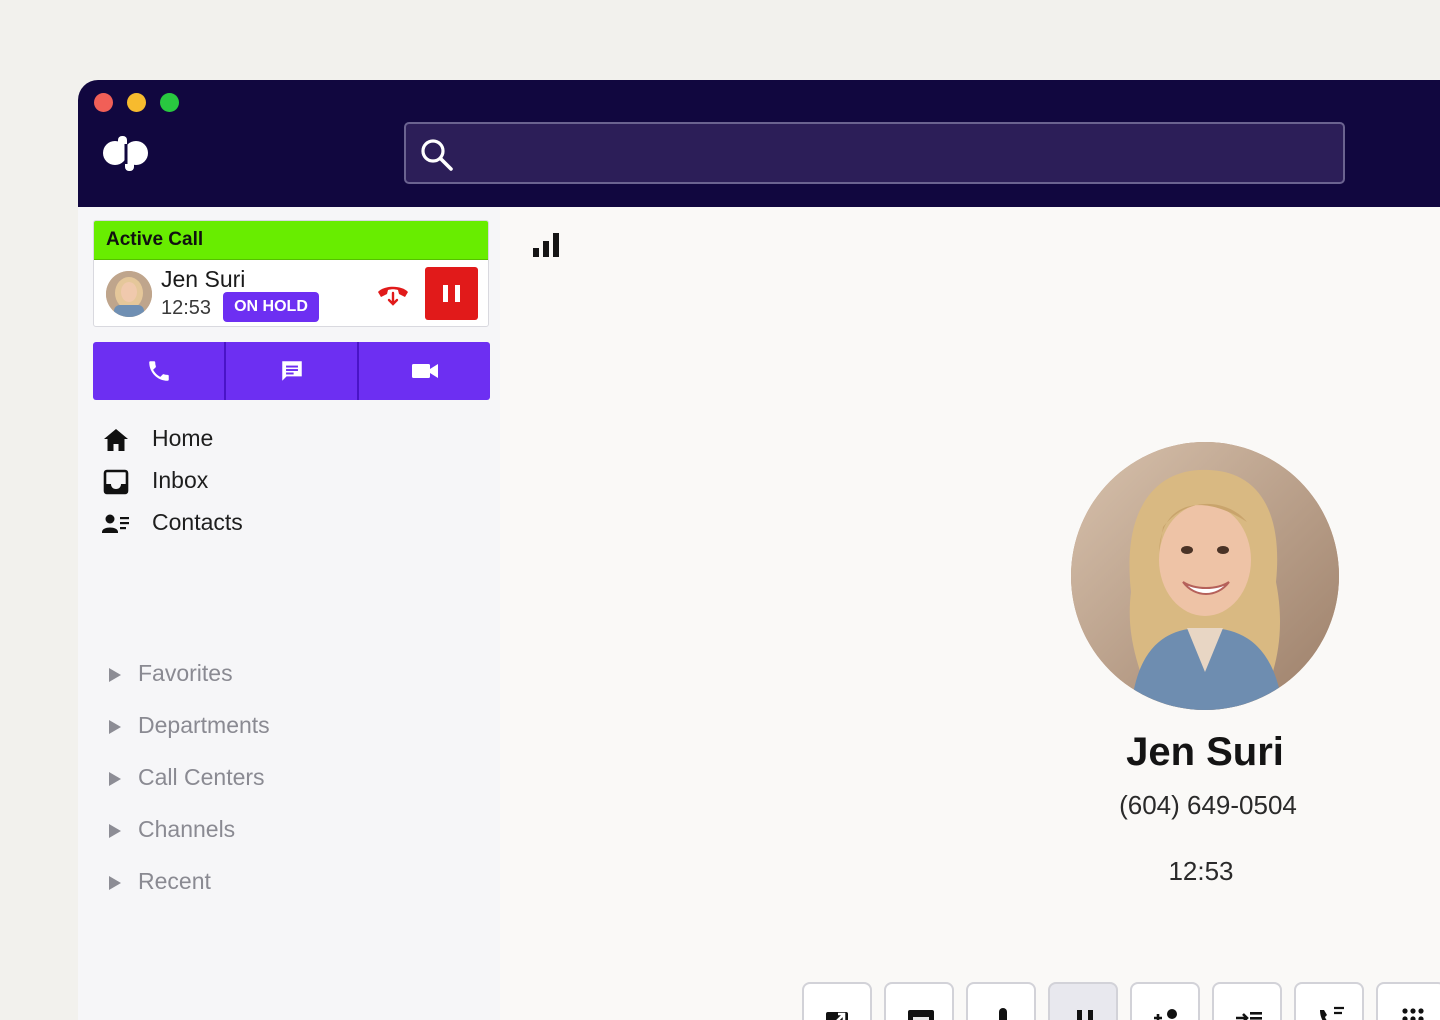 This screenshot has height=1020, width=1440. What do you see at coordinates (1408, 1001) in the screenshot?
I see `keypad-button` at bounding box center [1408, 1001].